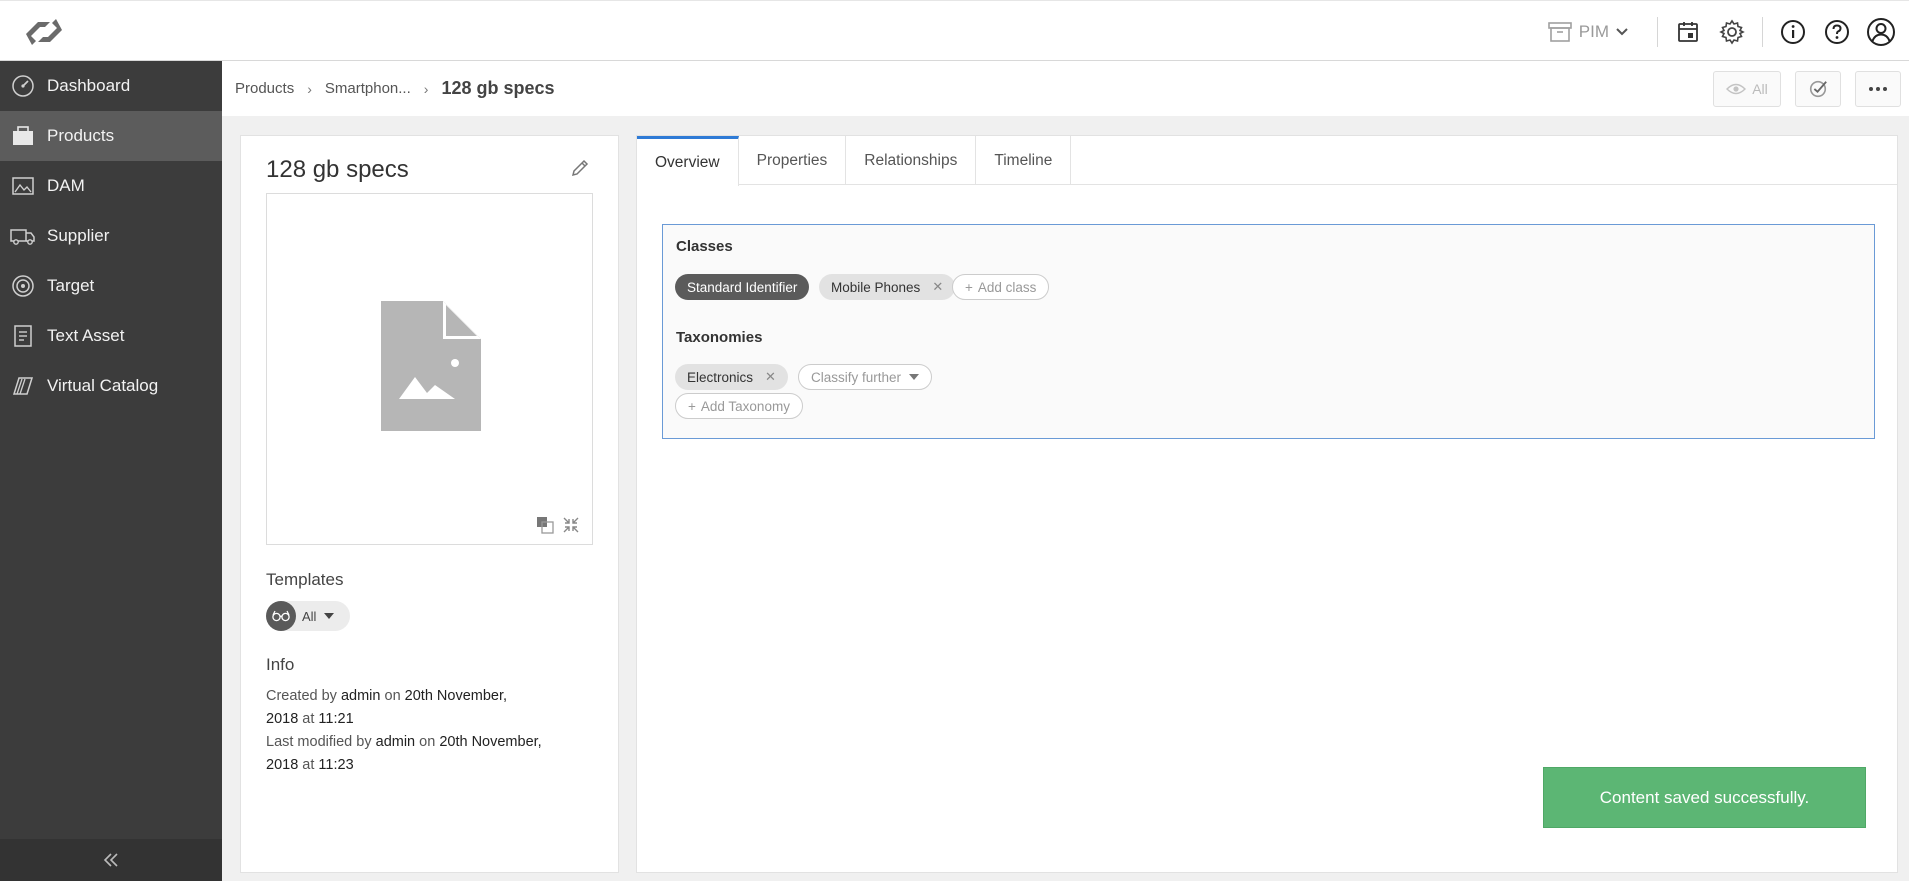 Image resolution: width=1909 pixels, height=881 pixels. Describe the element at coordinates (1007, 287) in the screenshot. I see `add-class-label: Add class` at that location.